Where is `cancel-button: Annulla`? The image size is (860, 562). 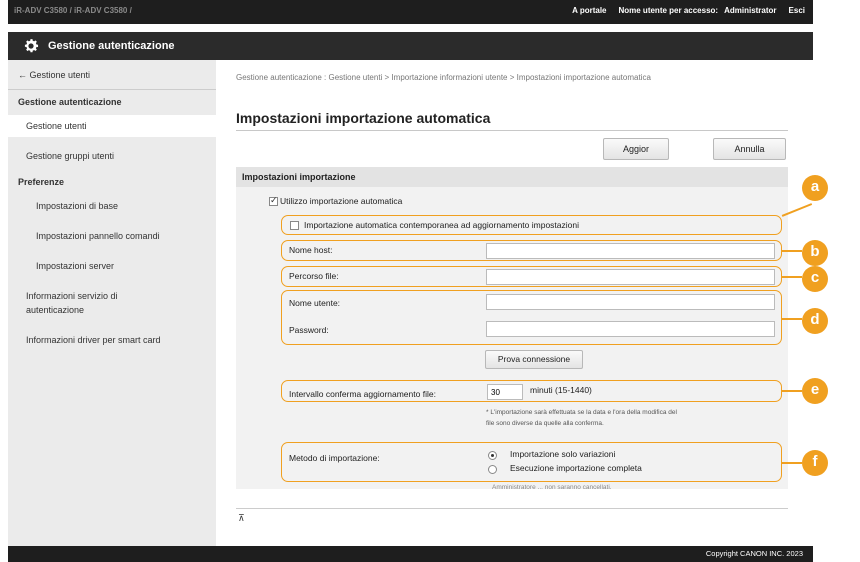 cancel-button: Annulla is located at coordinates (749, 149).